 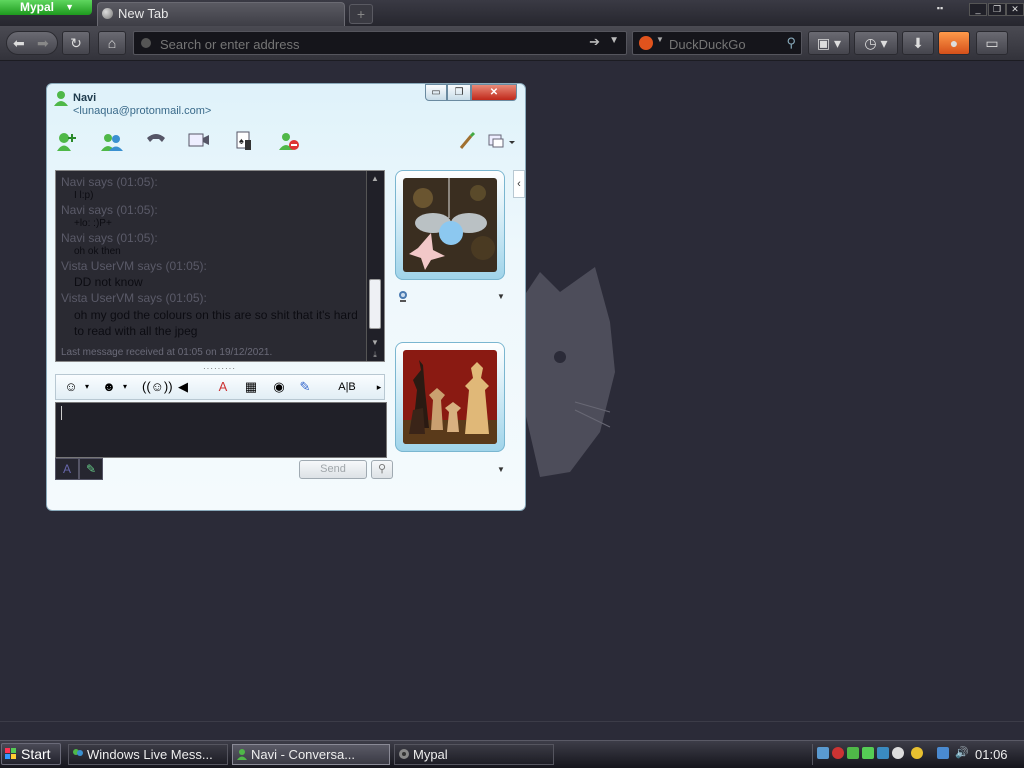 I want to click on scroll-thumb, so click(x=375, y=304).